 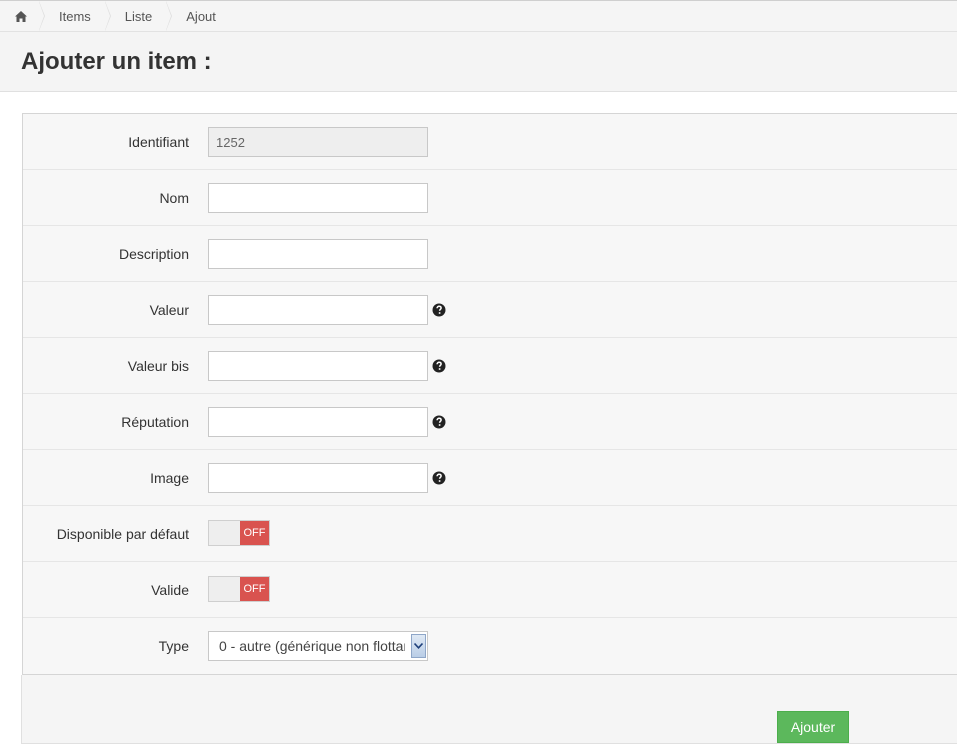 I want to click on form-row-type: Type 0 - autre (générique non flottant), so click(x=490, y=646).